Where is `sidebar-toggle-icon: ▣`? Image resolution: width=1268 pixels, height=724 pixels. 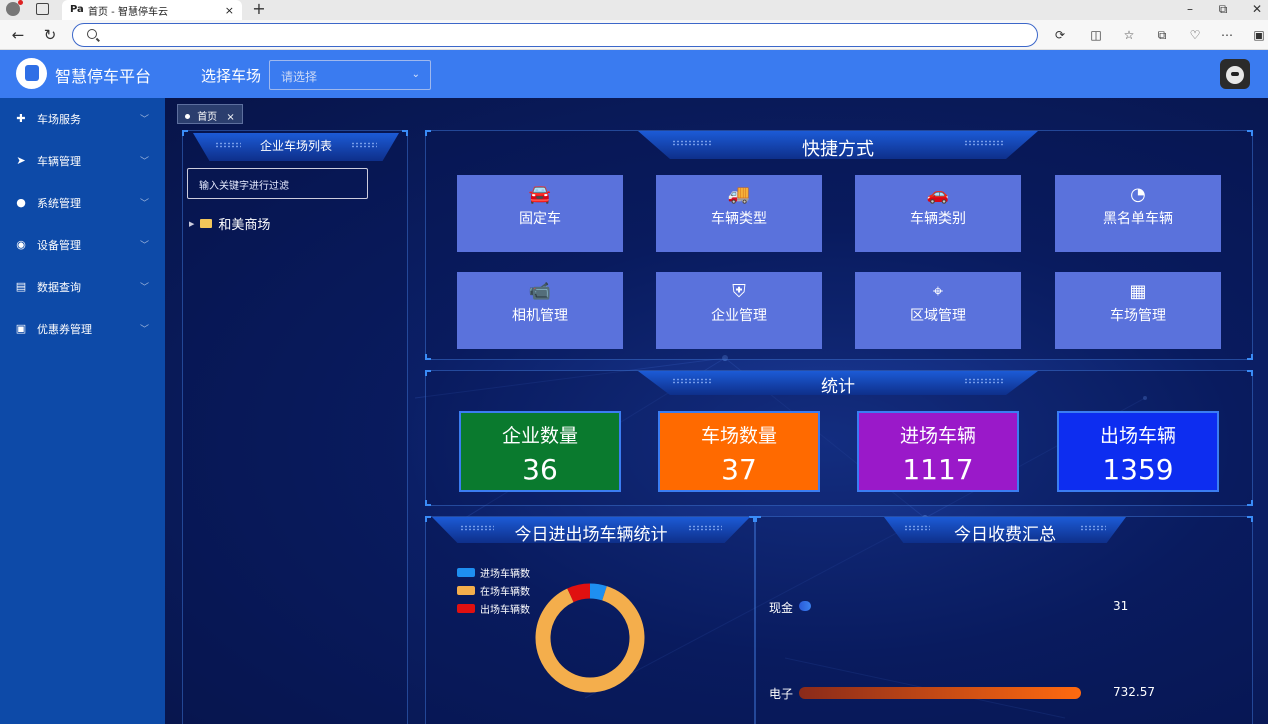
sidebar-toggle-icon: ▣ is located at coordinates (1259, 35).